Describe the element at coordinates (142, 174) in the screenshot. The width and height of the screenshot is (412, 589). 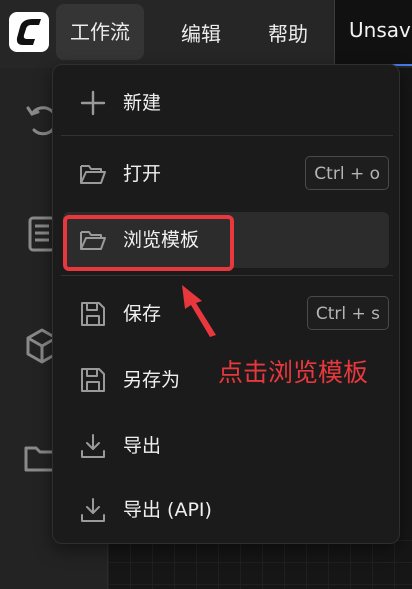
I see `menu-item-open-label: 打开` at that location.